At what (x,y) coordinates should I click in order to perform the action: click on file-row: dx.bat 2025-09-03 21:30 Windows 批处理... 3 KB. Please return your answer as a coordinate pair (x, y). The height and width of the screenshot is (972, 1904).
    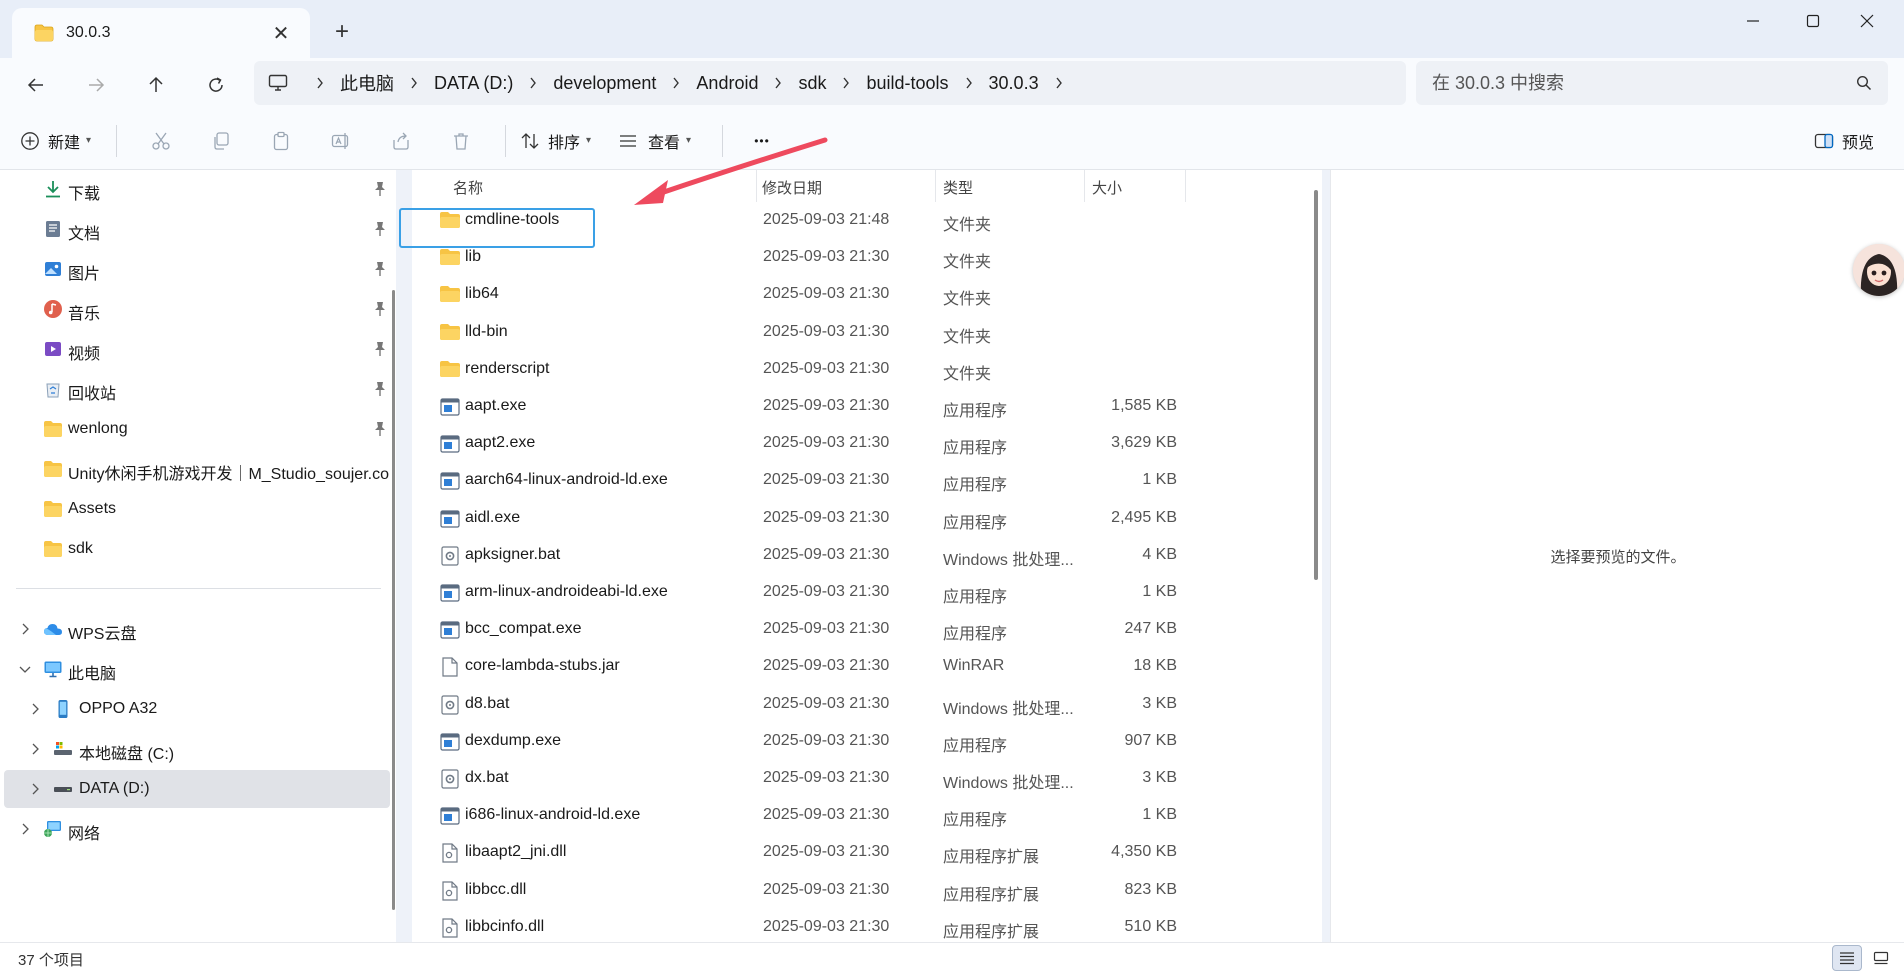
    Looking at the image, I should click on (867, 778).